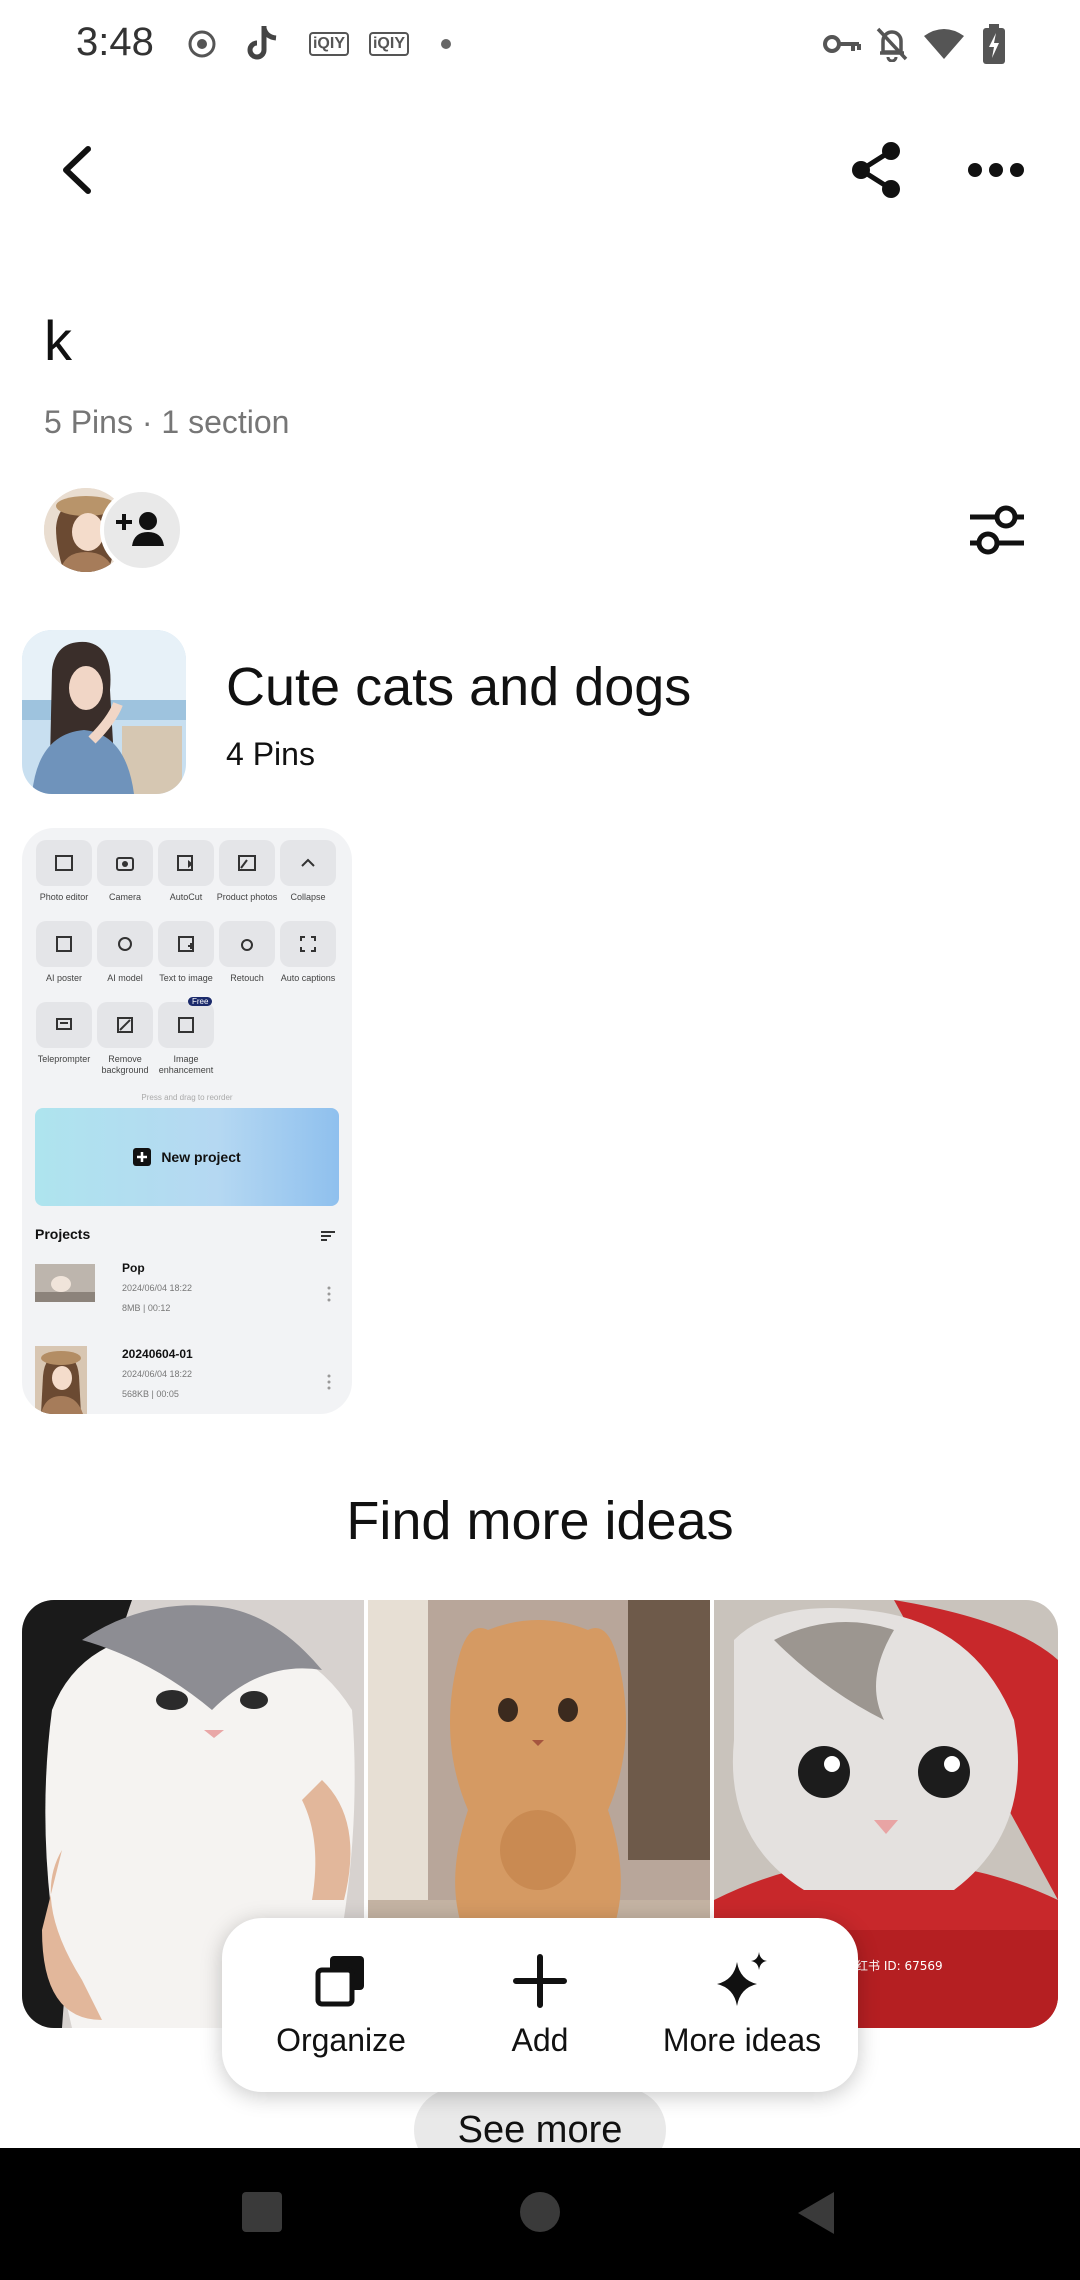  What do you see at coordinates (125, 978) in the screenshot?
I see `tool-label: AI model` at bounding box center [125, 978].